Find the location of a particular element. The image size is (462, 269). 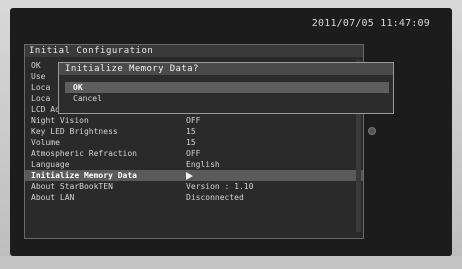

config-row-value: Version : 1.10 is located at coordinates (220, 186).